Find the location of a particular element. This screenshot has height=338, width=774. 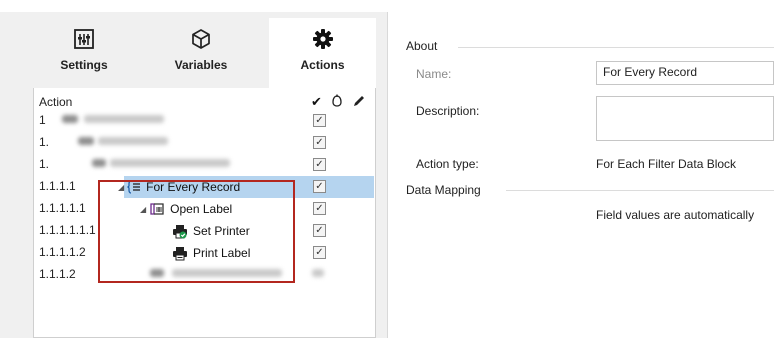

tab-variables-label: Variables is located at coordinates (201, 65).